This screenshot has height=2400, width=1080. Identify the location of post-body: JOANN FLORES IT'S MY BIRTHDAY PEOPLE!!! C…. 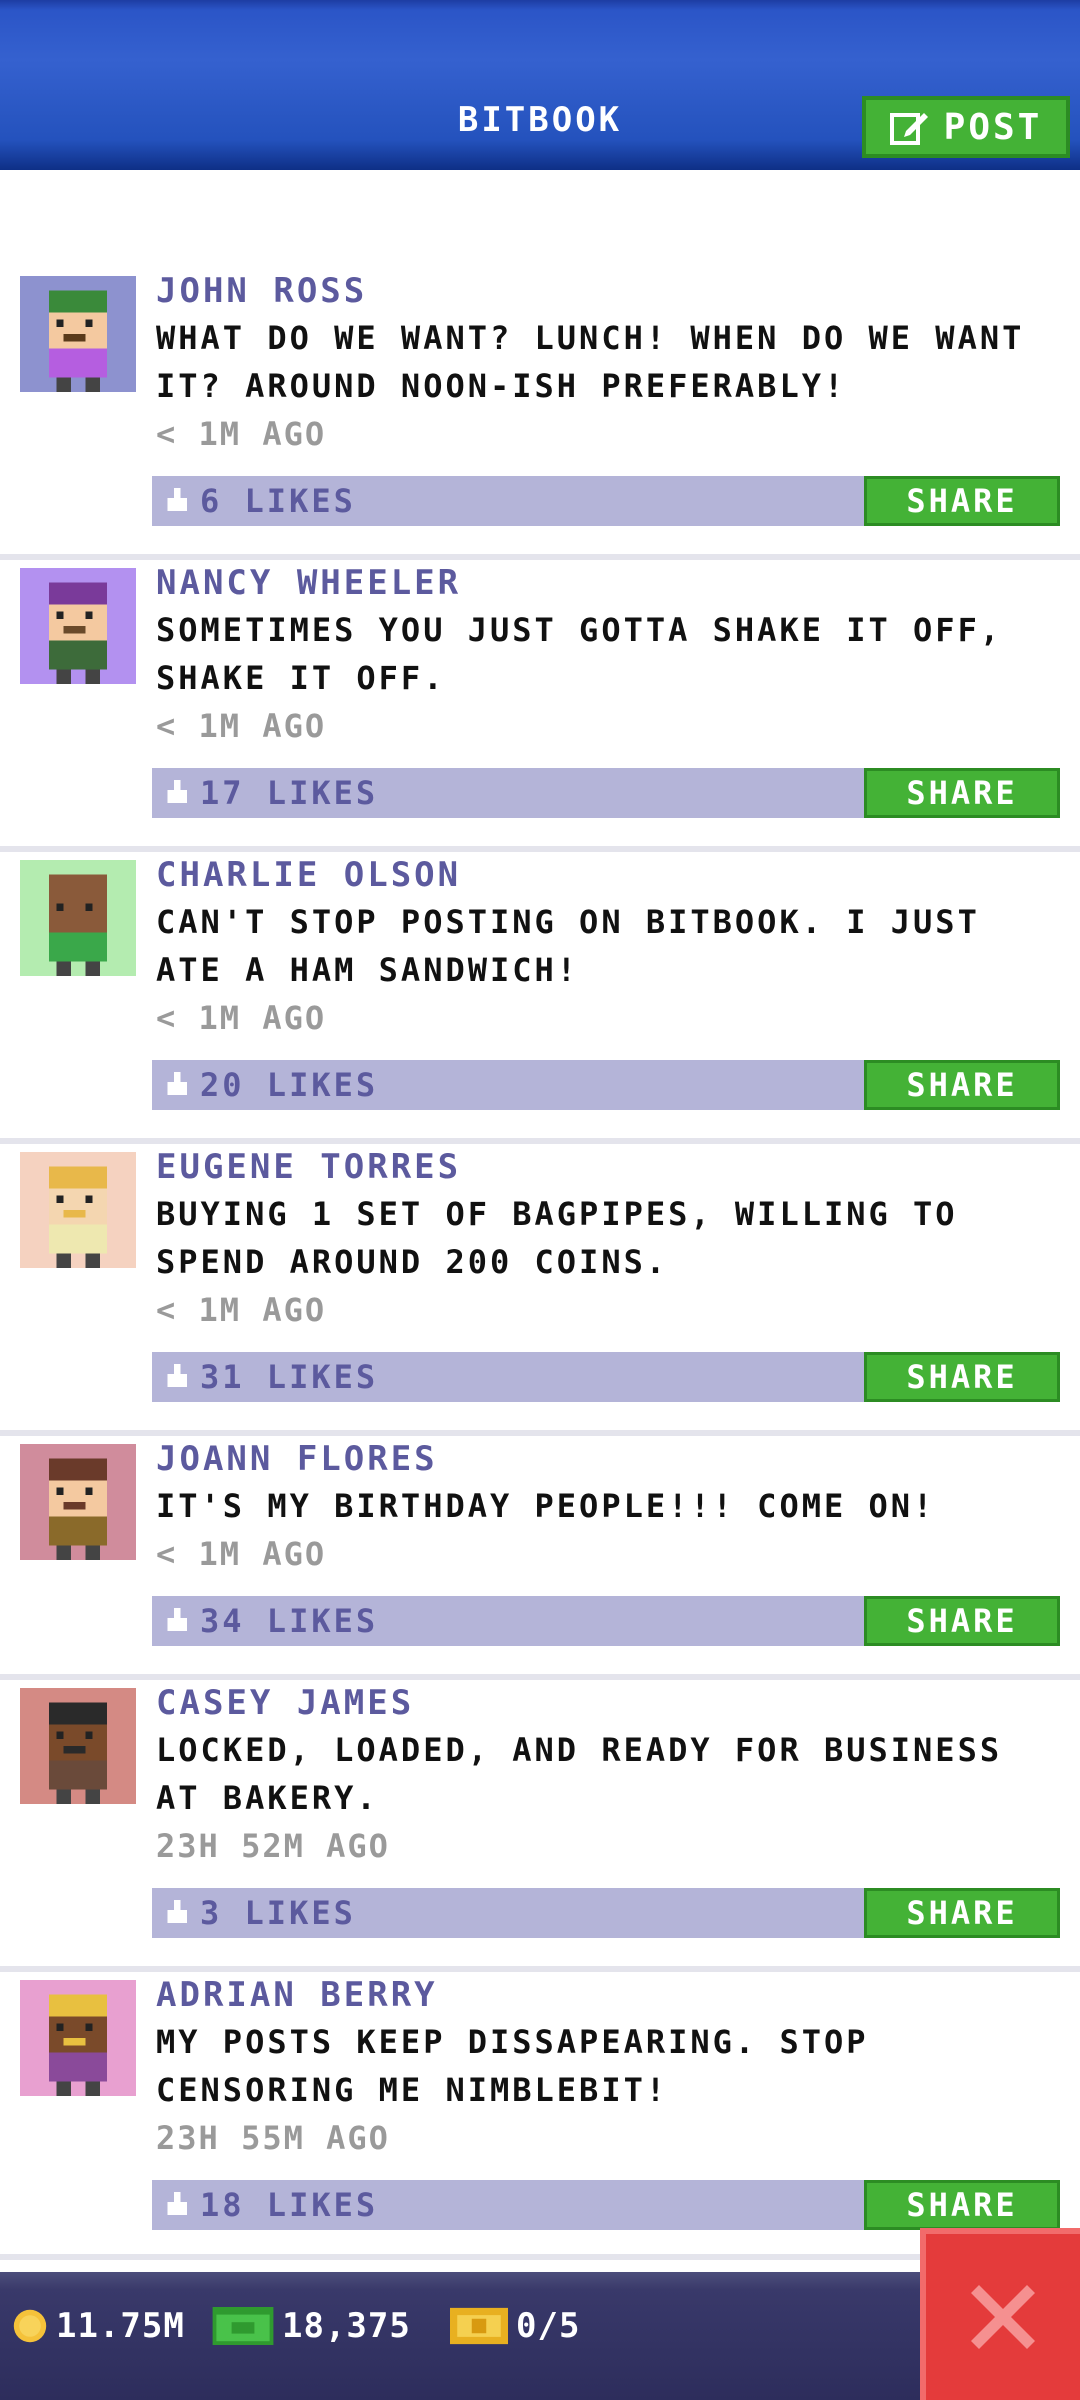
(609, 1507).